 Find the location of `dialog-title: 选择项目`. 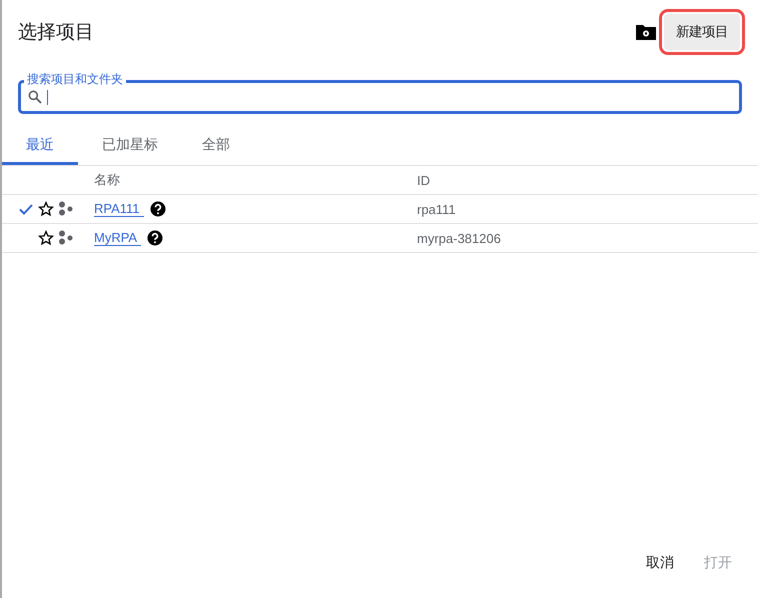

dialog-title: 选择项目 is located at coordinates (56, 33).